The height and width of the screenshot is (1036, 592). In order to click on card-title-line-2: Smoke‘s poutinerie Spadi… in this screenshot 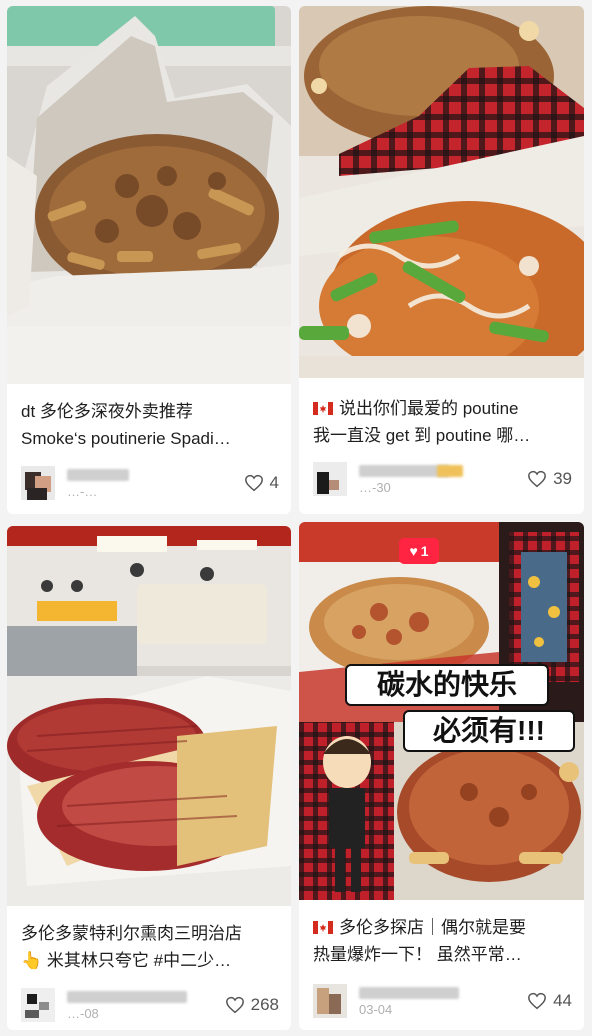, I will do `click(126, 438)`.